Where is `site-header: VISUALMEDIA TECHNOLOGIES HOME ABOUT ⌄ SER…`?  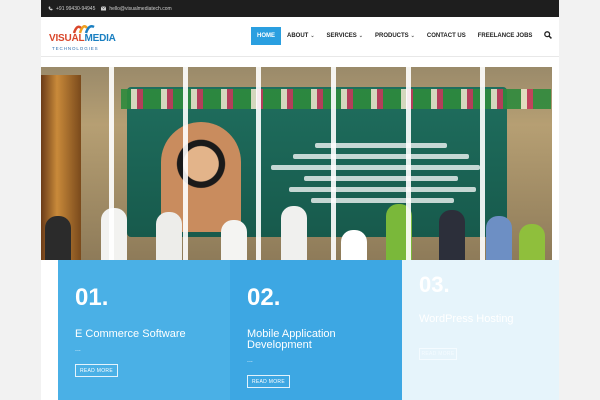 site-header: VISUALMEDIA TECHNOLOGIES HOME ABOUT ⌄ SER… is located at coordinates (300, 37).